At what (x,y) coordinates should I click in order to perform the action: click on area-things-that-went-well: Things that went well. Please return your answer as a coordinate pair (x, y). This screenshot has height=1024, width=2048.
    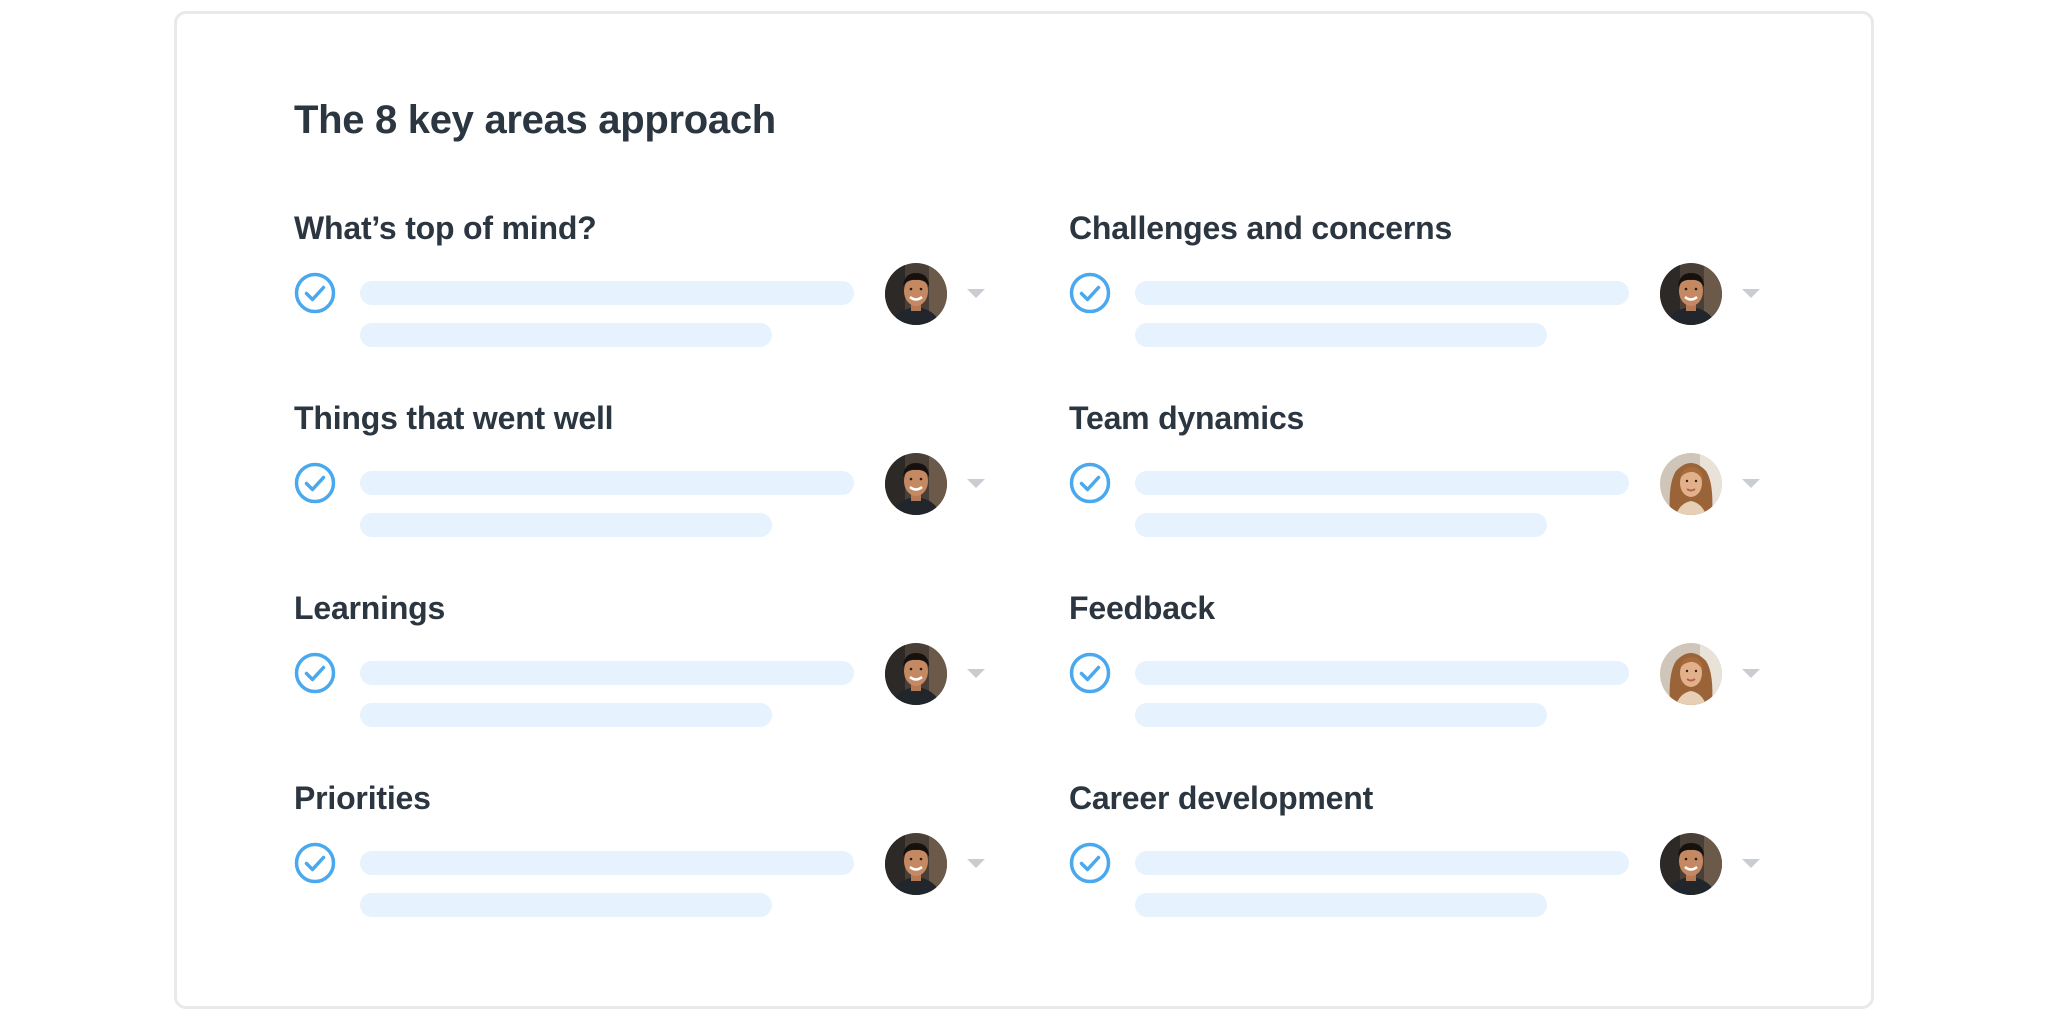
    Looking at the image, I should click on (654, 482).